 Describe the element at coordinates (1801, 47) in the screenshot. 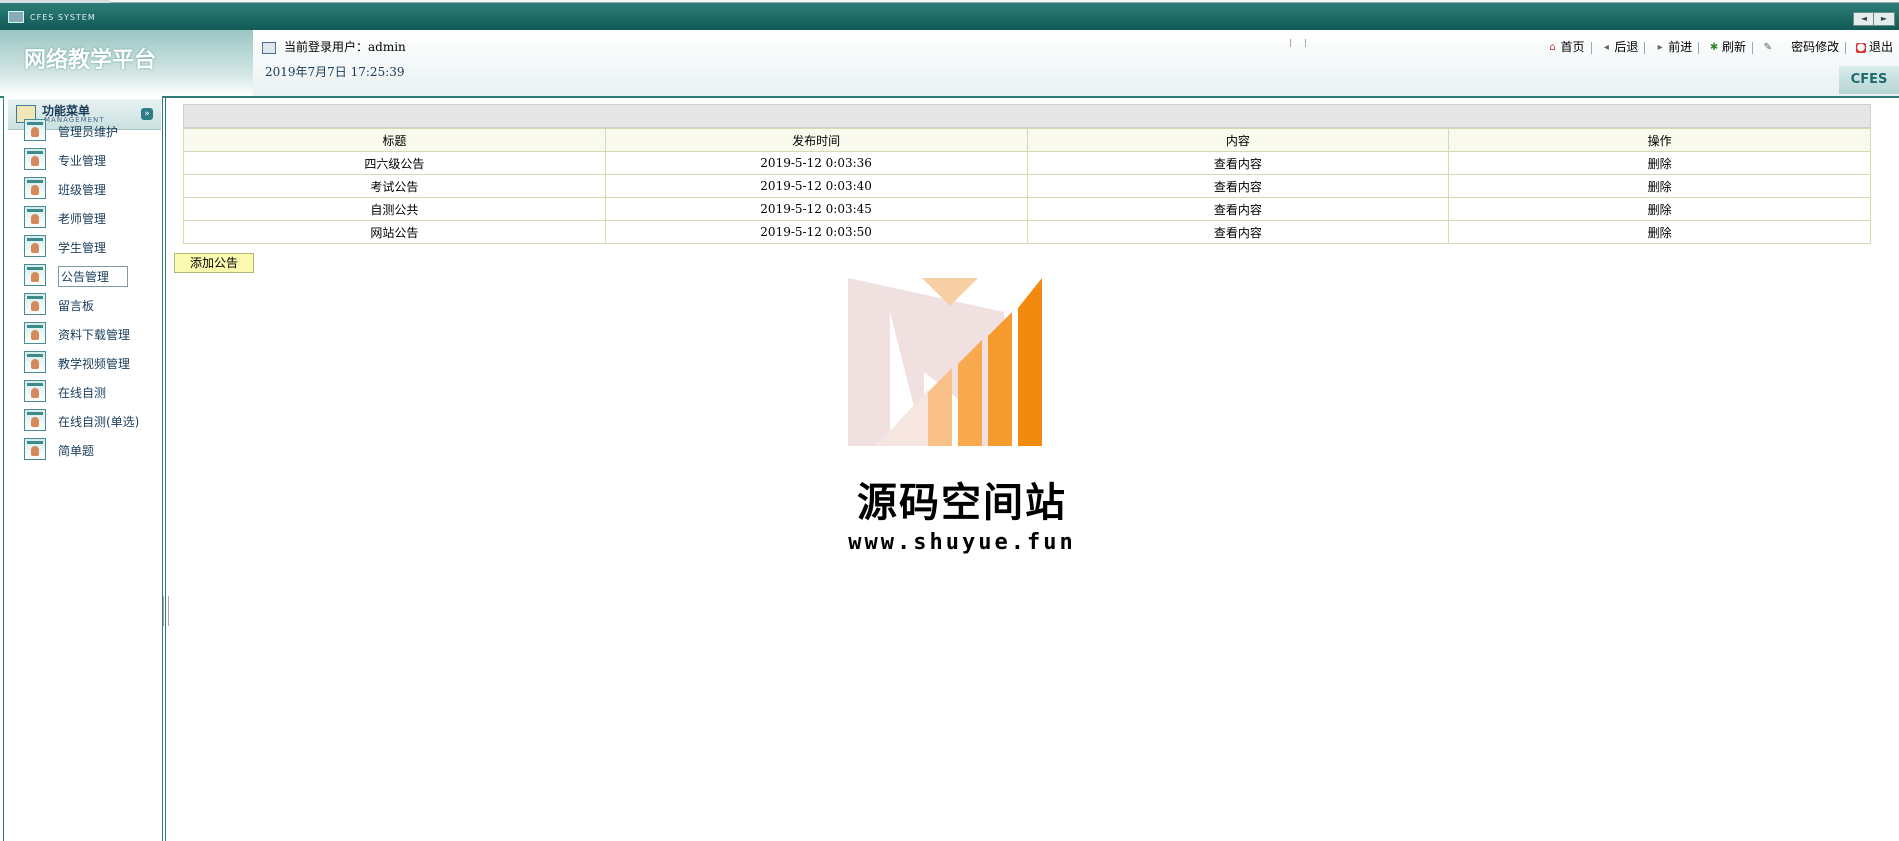

I see `change-password-link: ✎ 密码修改` at that location.